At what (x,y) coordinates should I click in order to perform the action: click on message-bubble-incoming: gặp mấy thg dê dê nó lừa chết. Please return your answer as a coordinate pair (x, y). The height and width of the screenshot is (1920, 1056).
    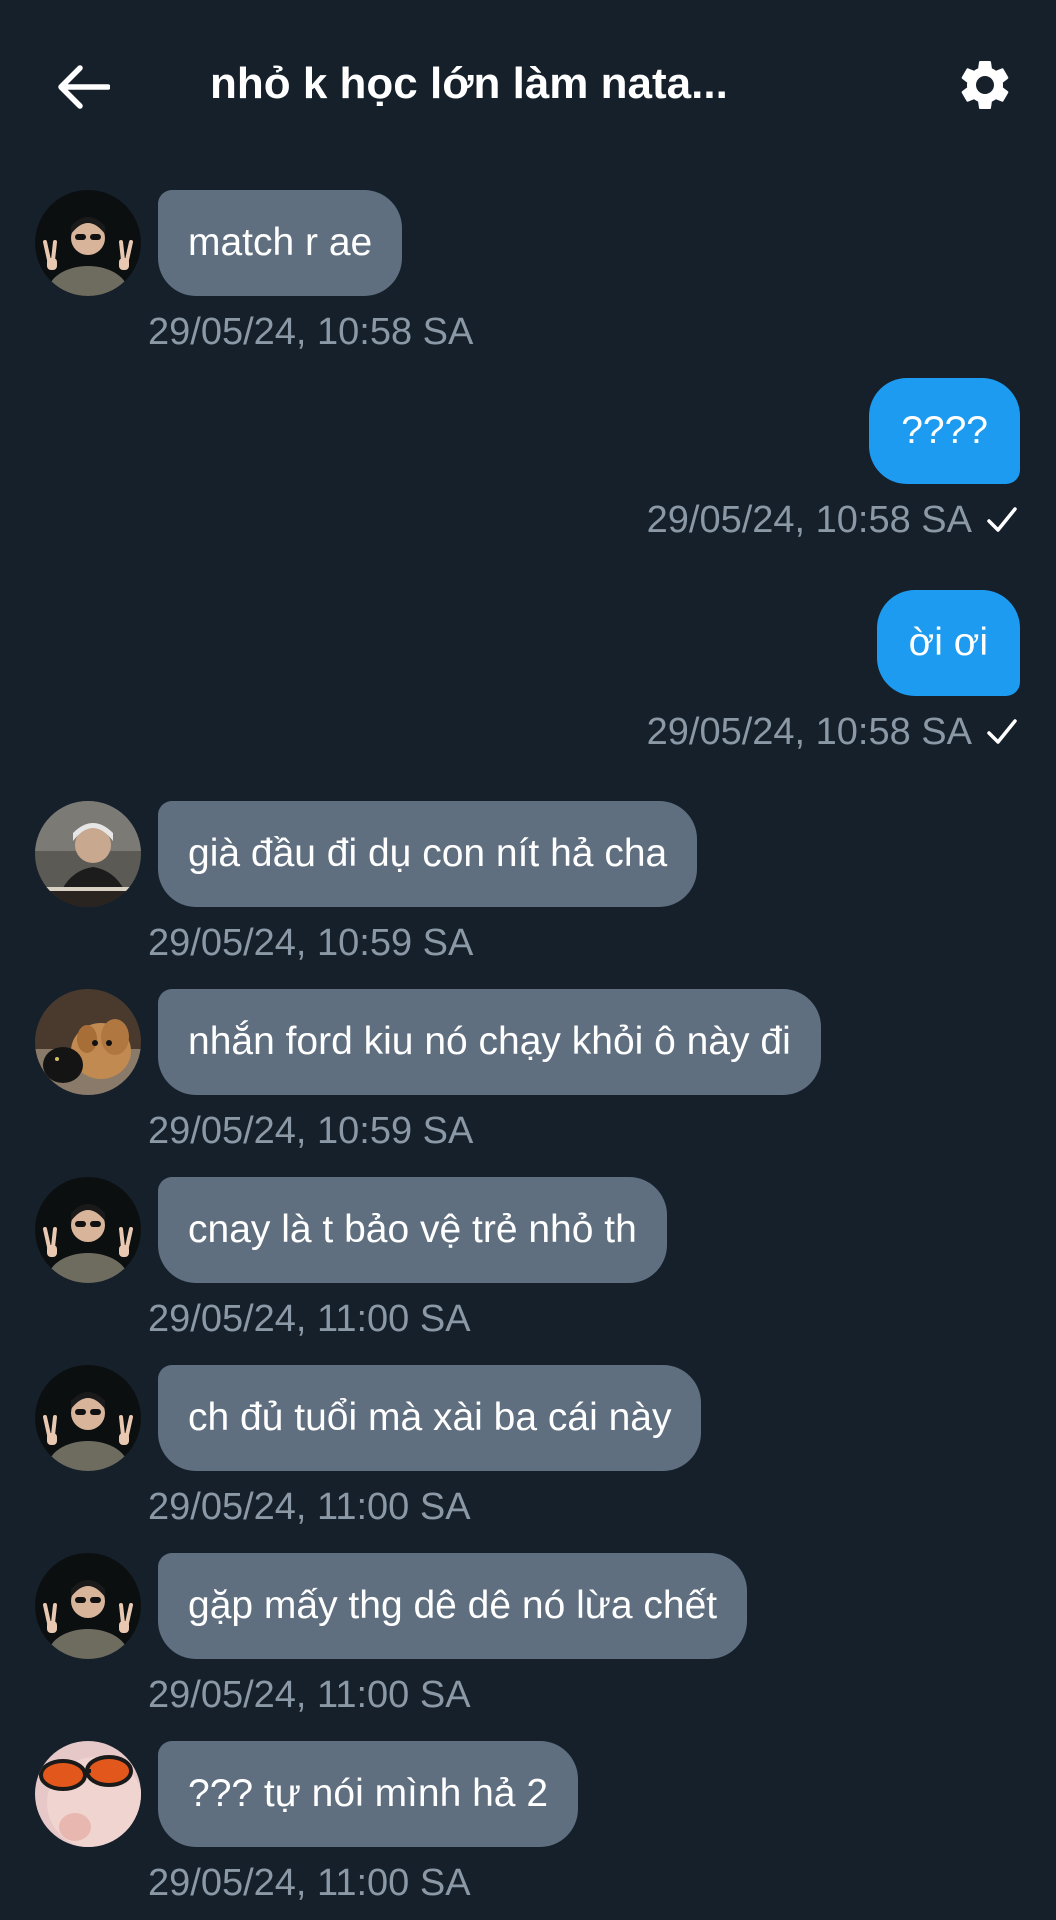
    Looking at the image, I should click on (453, 1606).